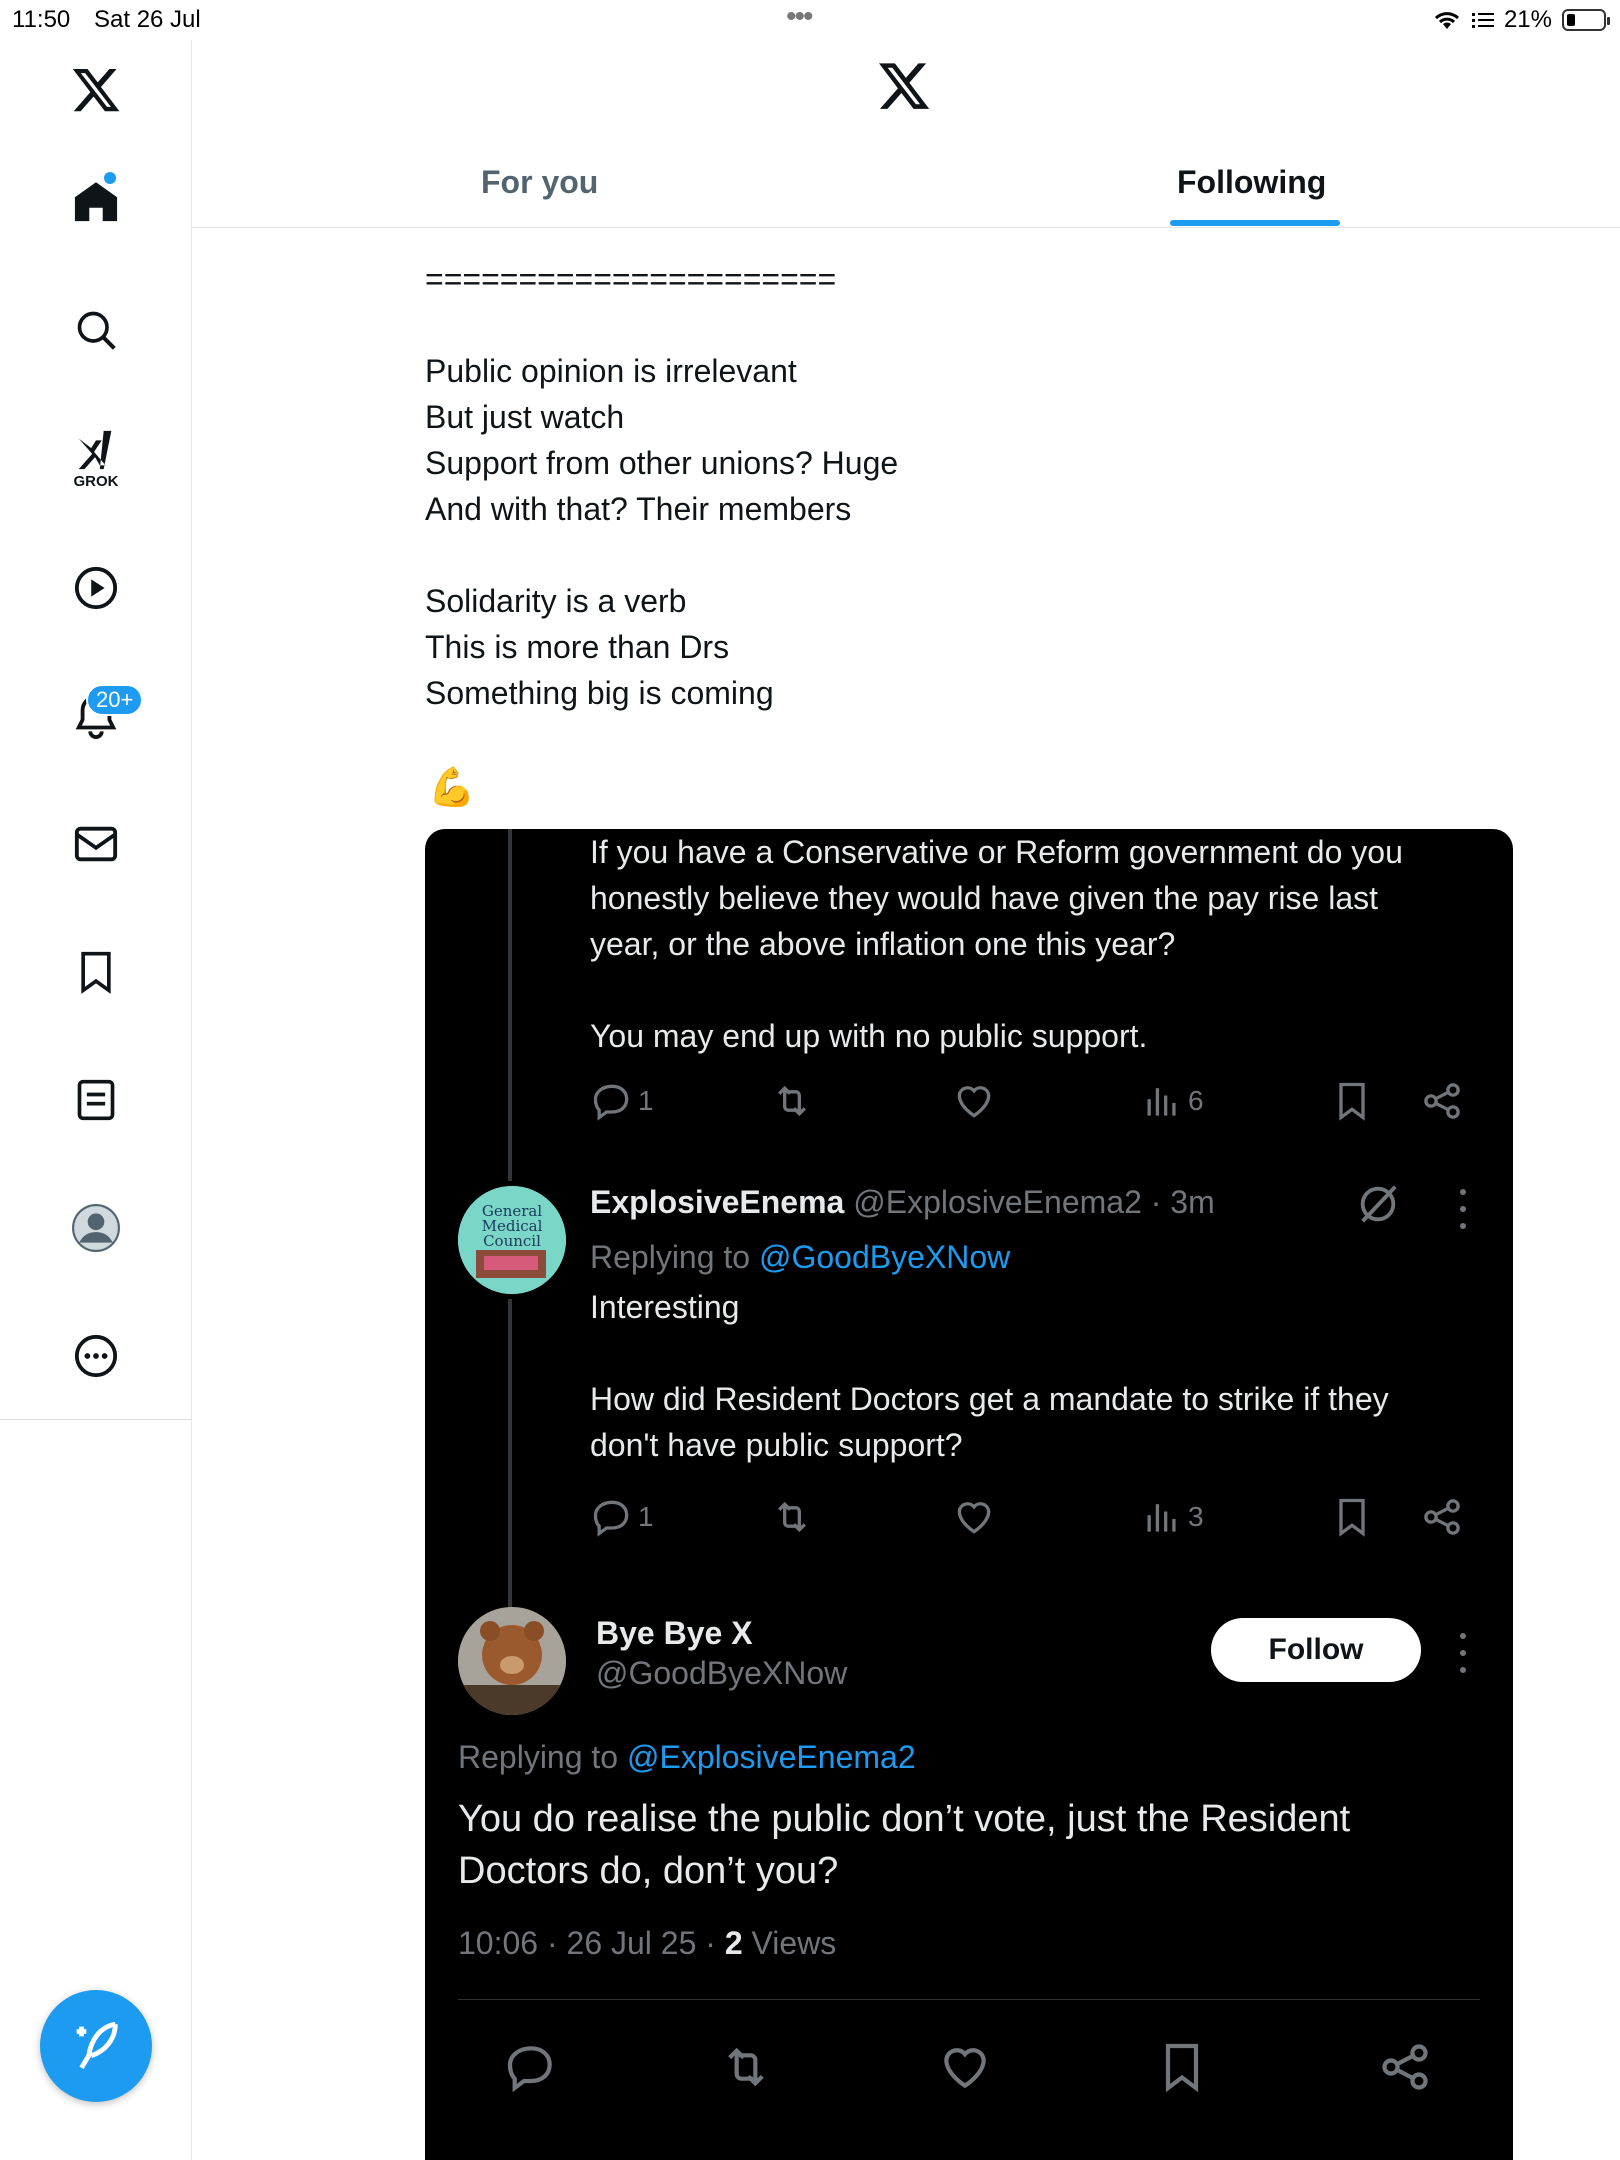 The width and height of the screenshot is (1620, 2160). Describe the element at coordinates (1255, 223) in the screenshot. I see `active-tab-indicator` at that location.